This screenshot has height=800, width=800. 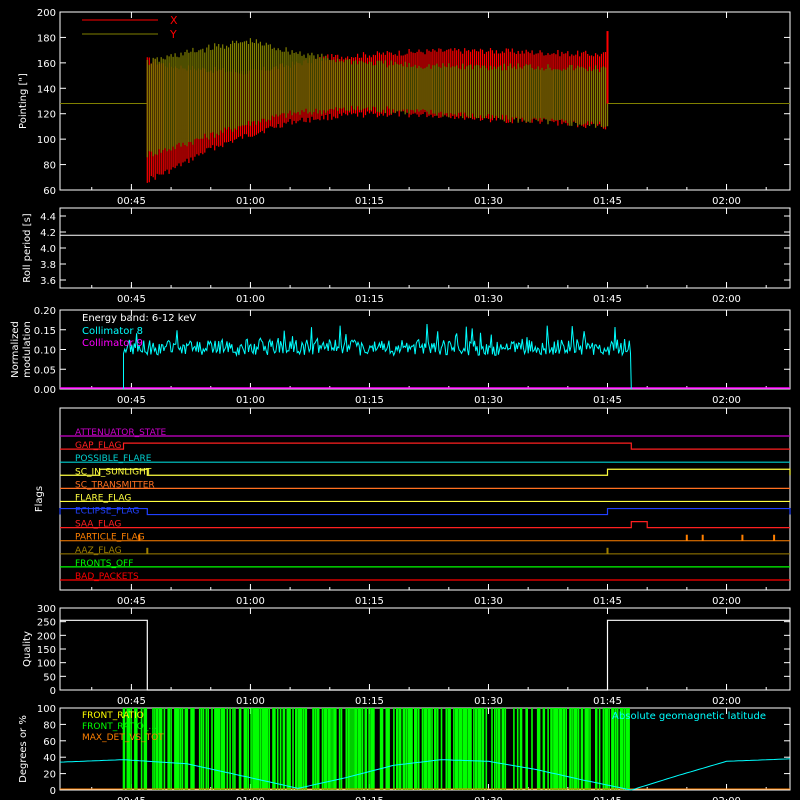 What do you see at coordinates (607, 798) in the screenshot?
I see `geomag-xtick-label: 01:45` at bounding box center [607, 798].